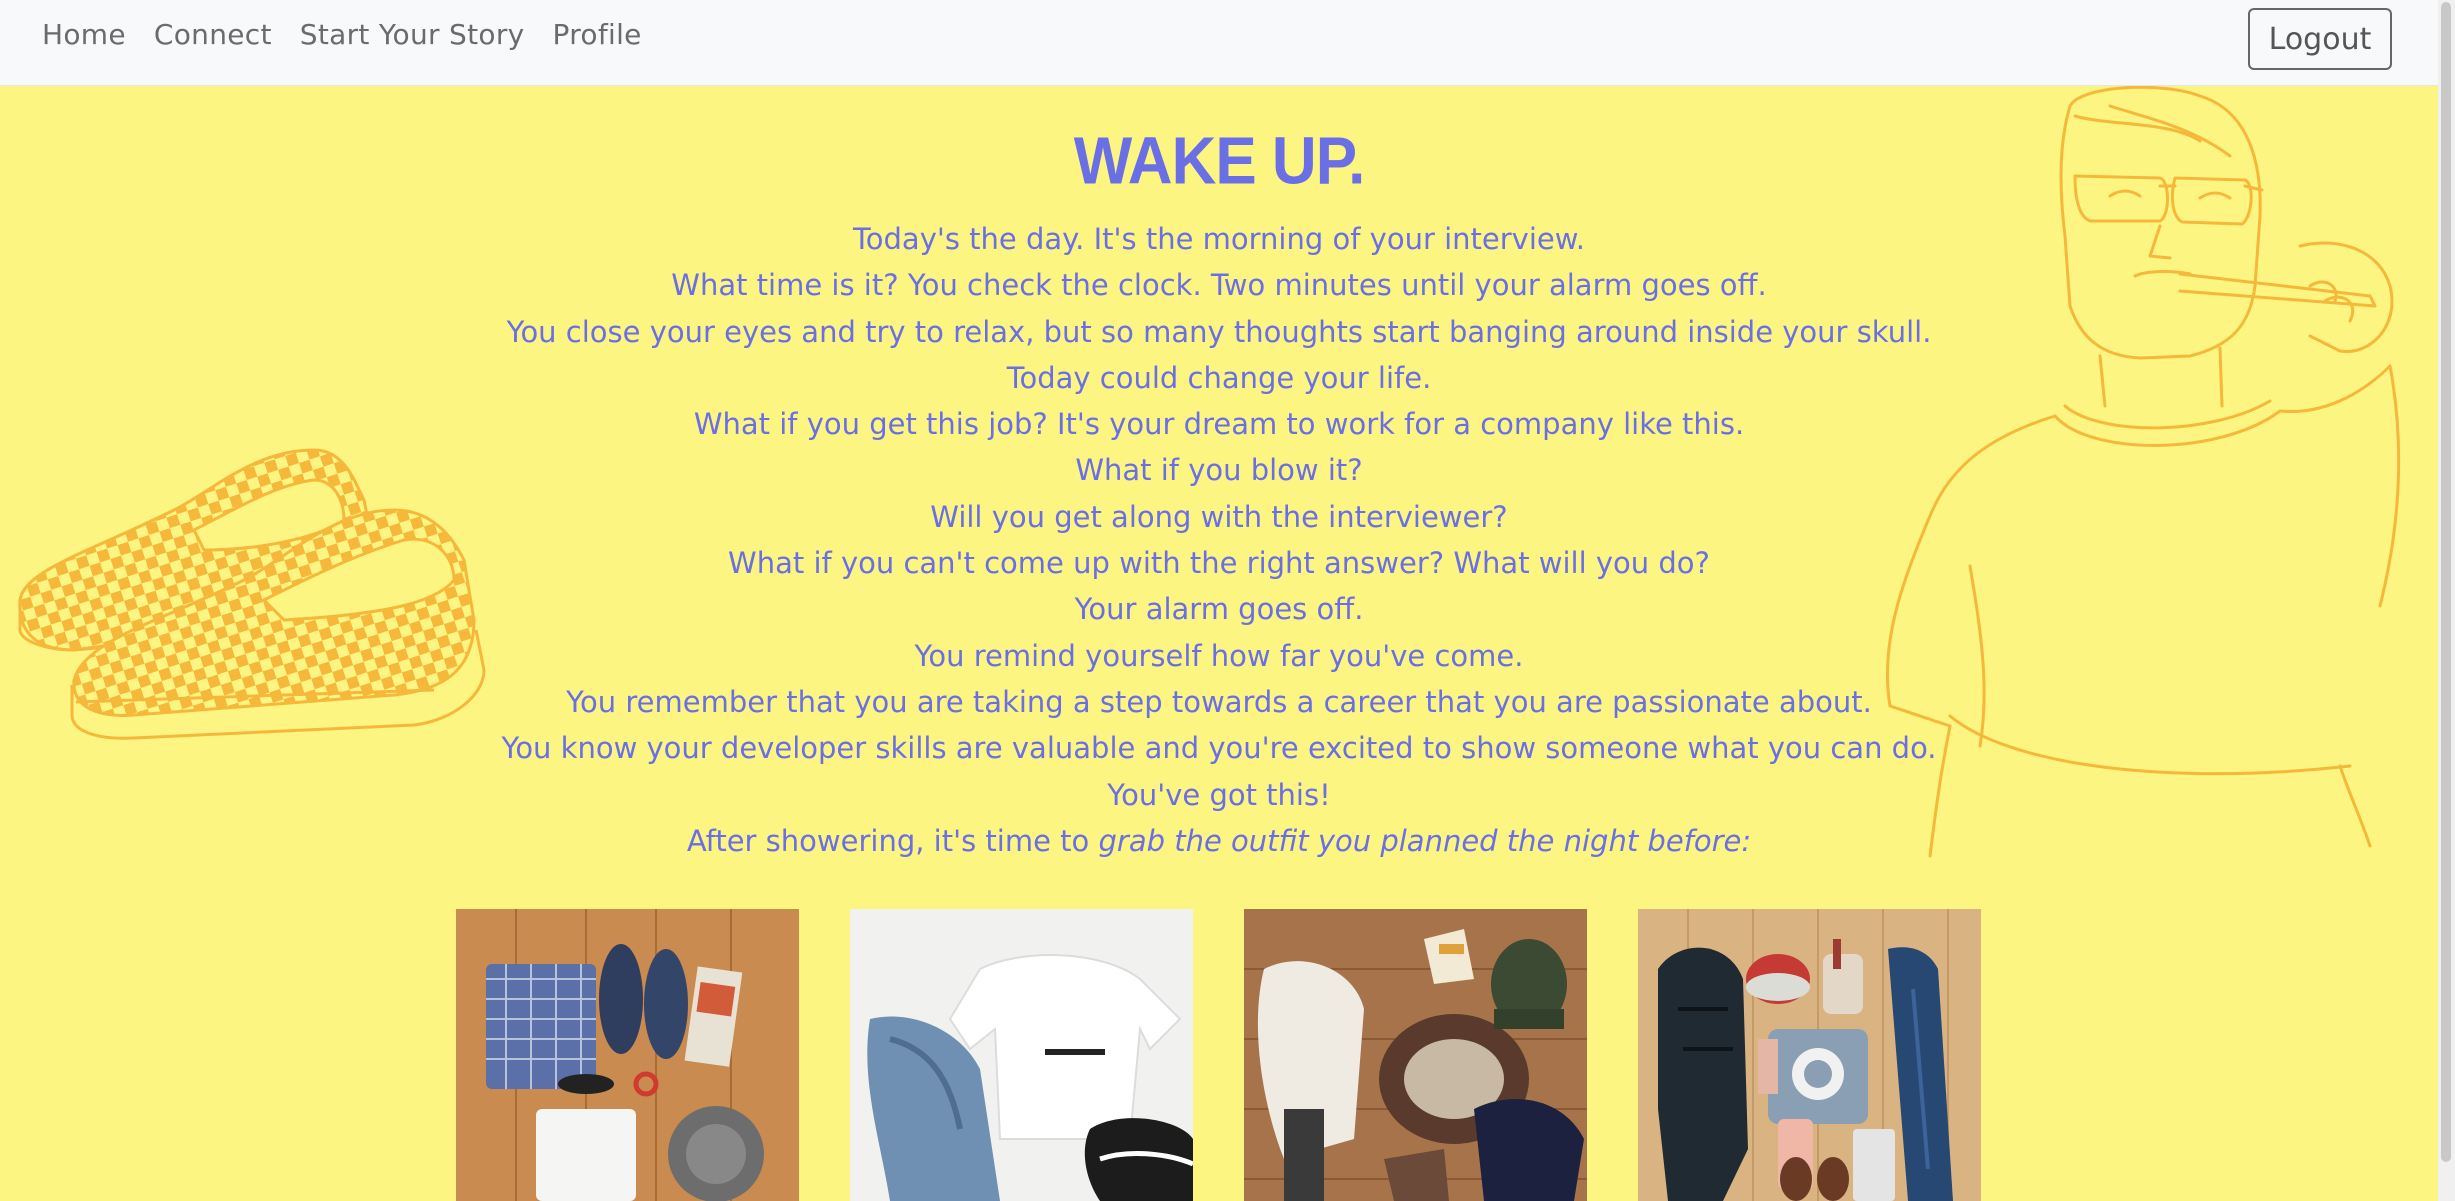  Describe the element at coordinates (1219, 794) in the screenshot. I see `story-line: You've got this!` at that location.